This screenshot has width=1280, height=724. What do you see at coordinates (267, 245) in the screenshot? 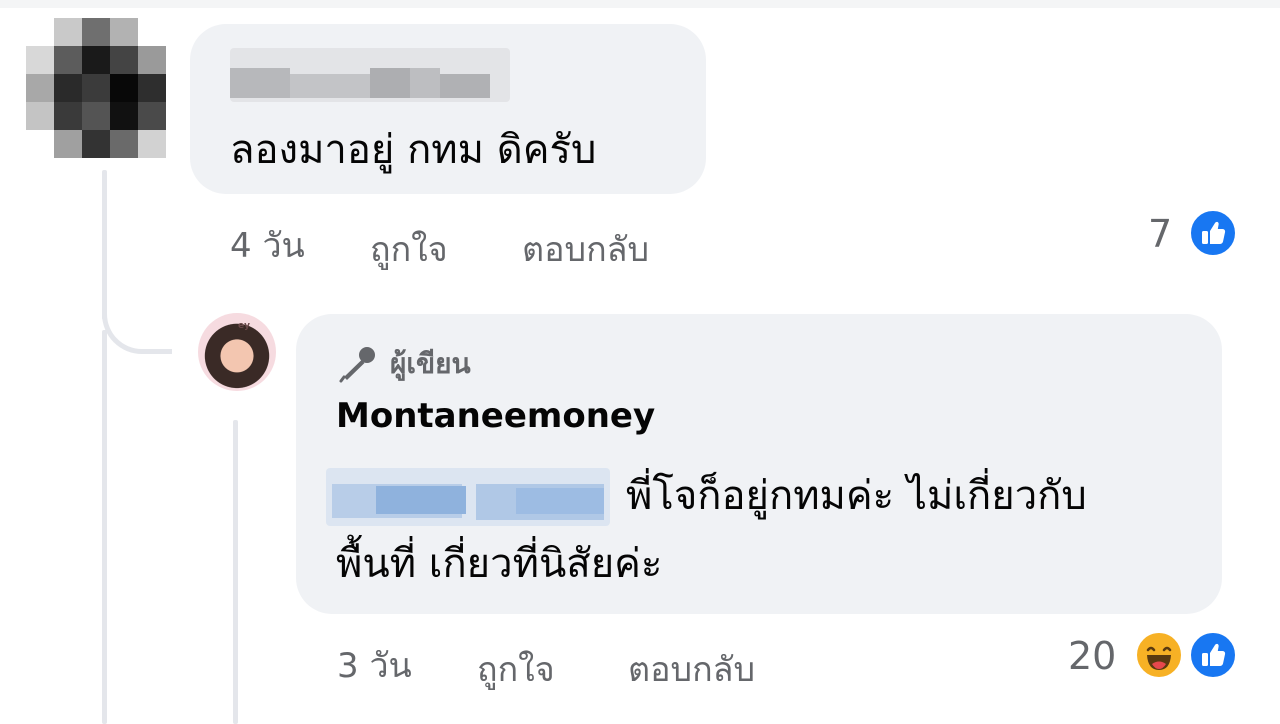
I see `comment-timestamp: 4 วัน` at bounding box center [267, 245].